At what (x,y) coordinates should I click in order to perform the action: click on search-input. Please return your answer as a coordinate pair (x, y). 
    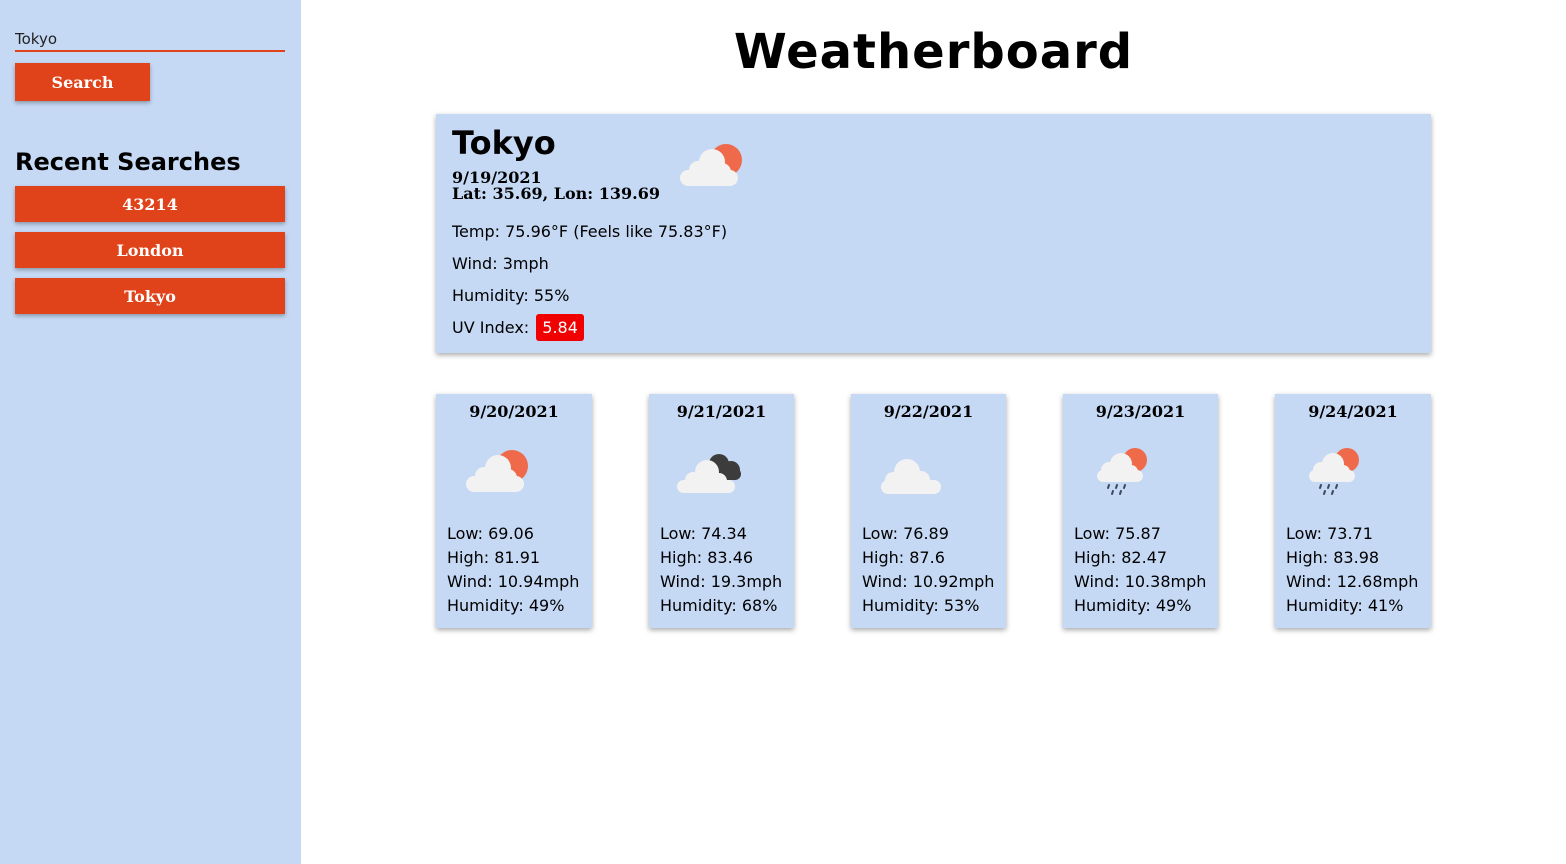
    Looking at the image, I should click on (150, 40).